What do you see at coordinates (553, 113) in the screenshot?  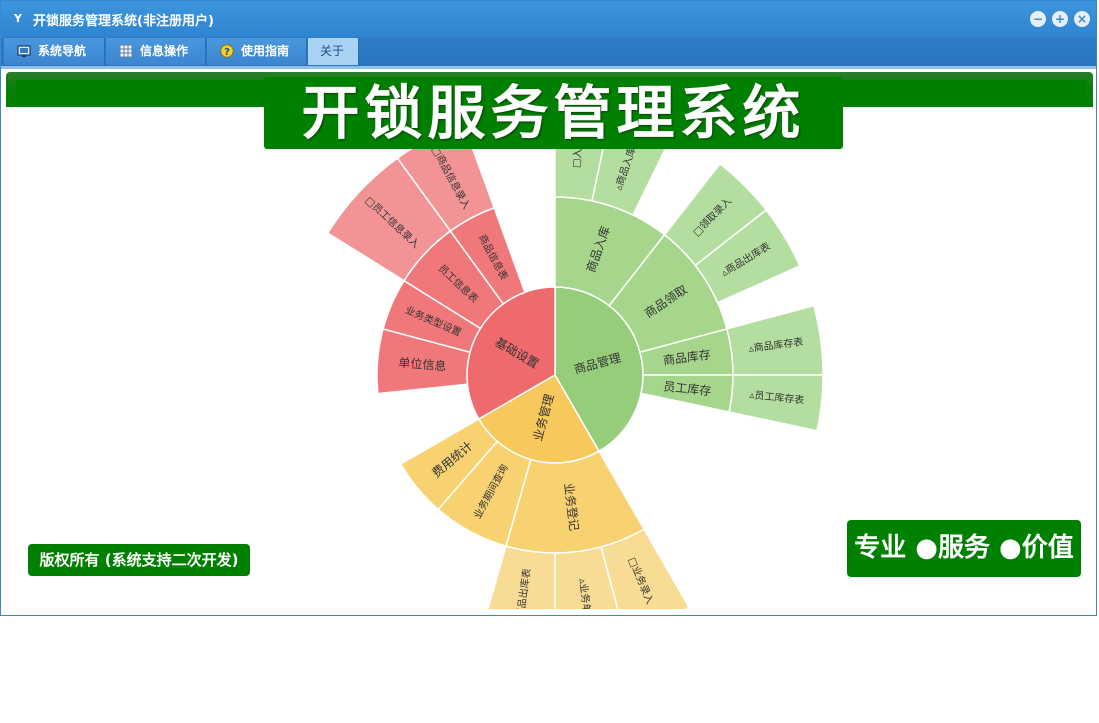 I see `system-banner-title: 开锁服务管理系统` at bounding box center [553, 113].